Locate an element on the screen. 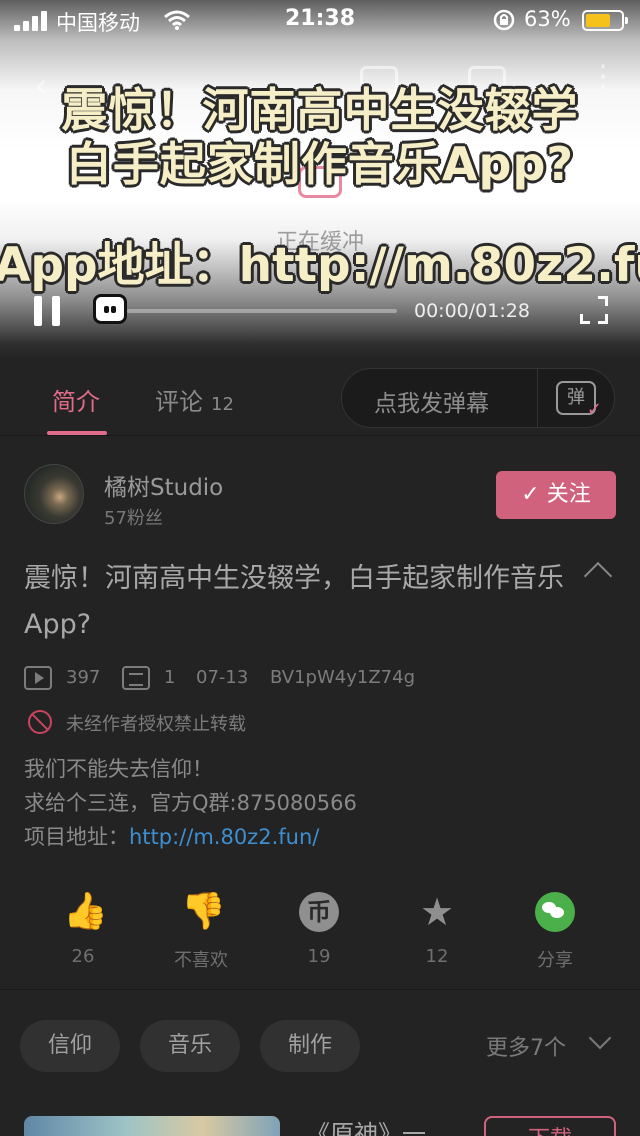  tab-bar: 简介 评论 12 点我发弹幕 弹 is located at coordinates (320, 398).